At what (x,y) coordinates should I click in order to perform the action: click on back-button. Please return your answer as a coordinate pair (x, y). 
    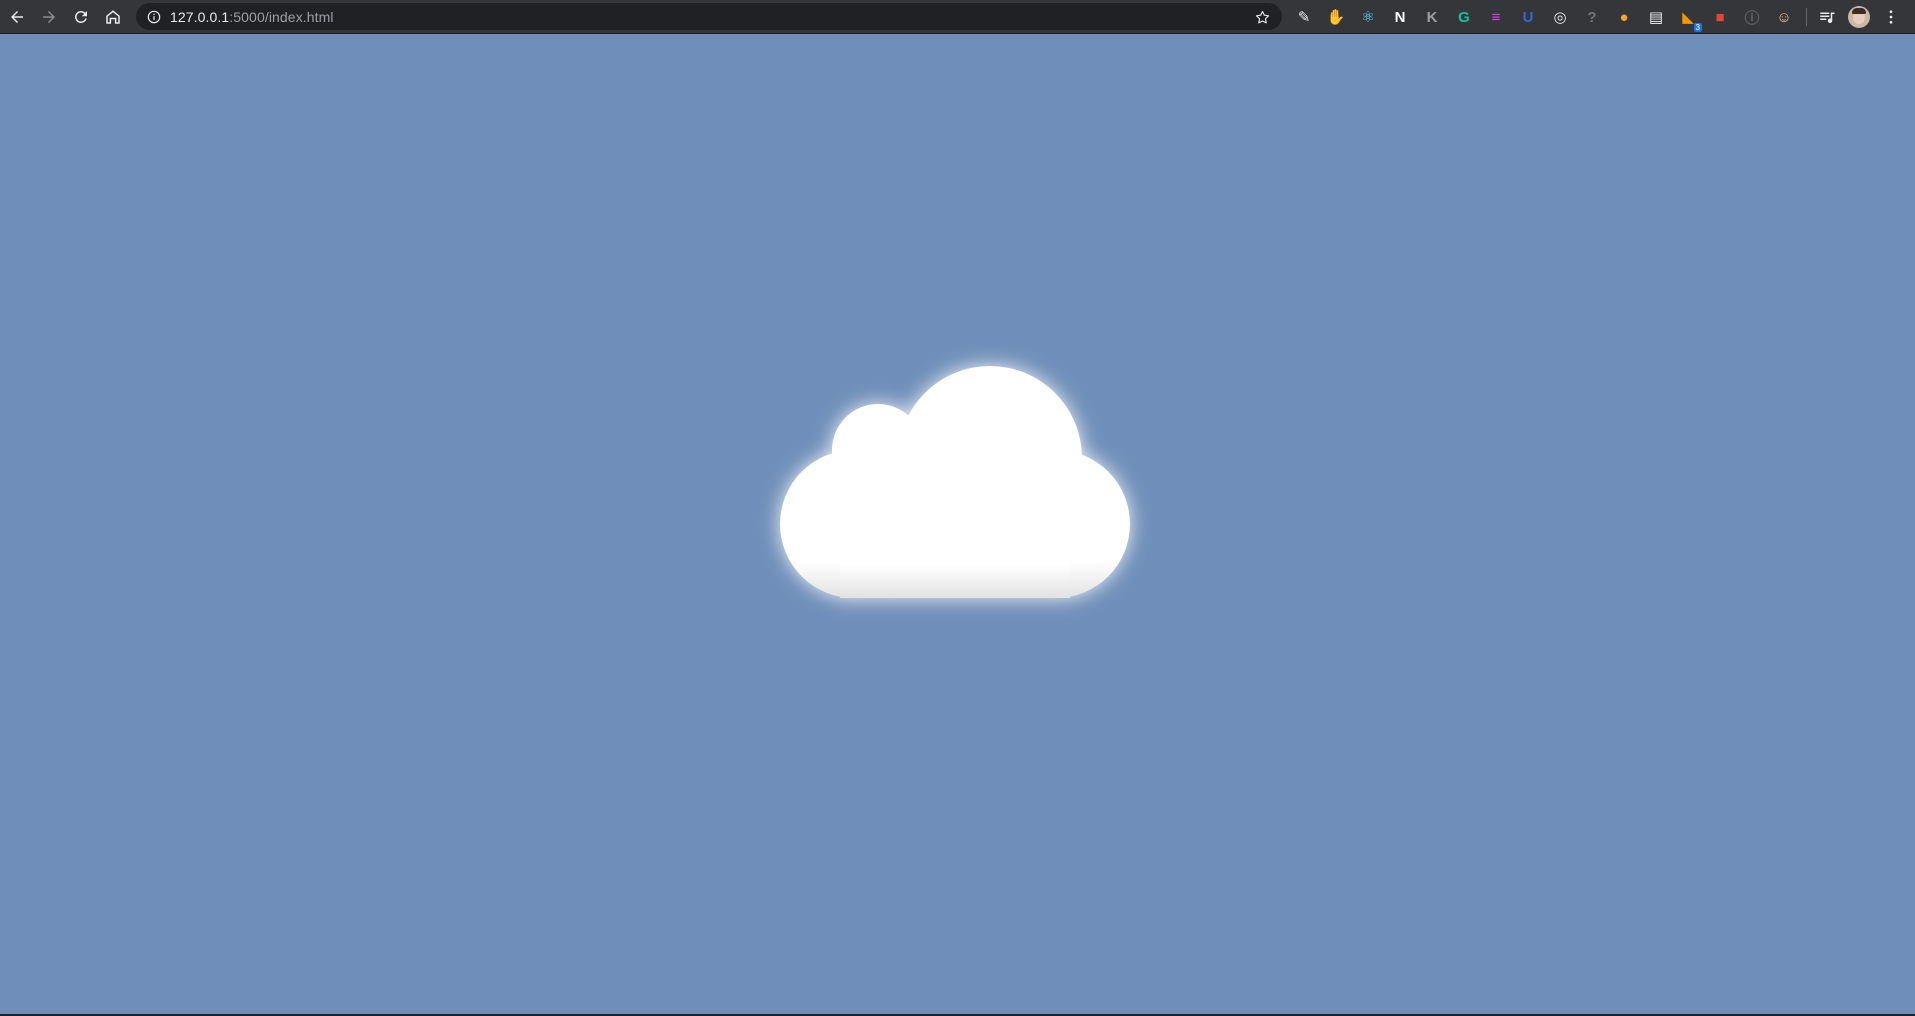
    Looking at the image, I should click on (17, 17).